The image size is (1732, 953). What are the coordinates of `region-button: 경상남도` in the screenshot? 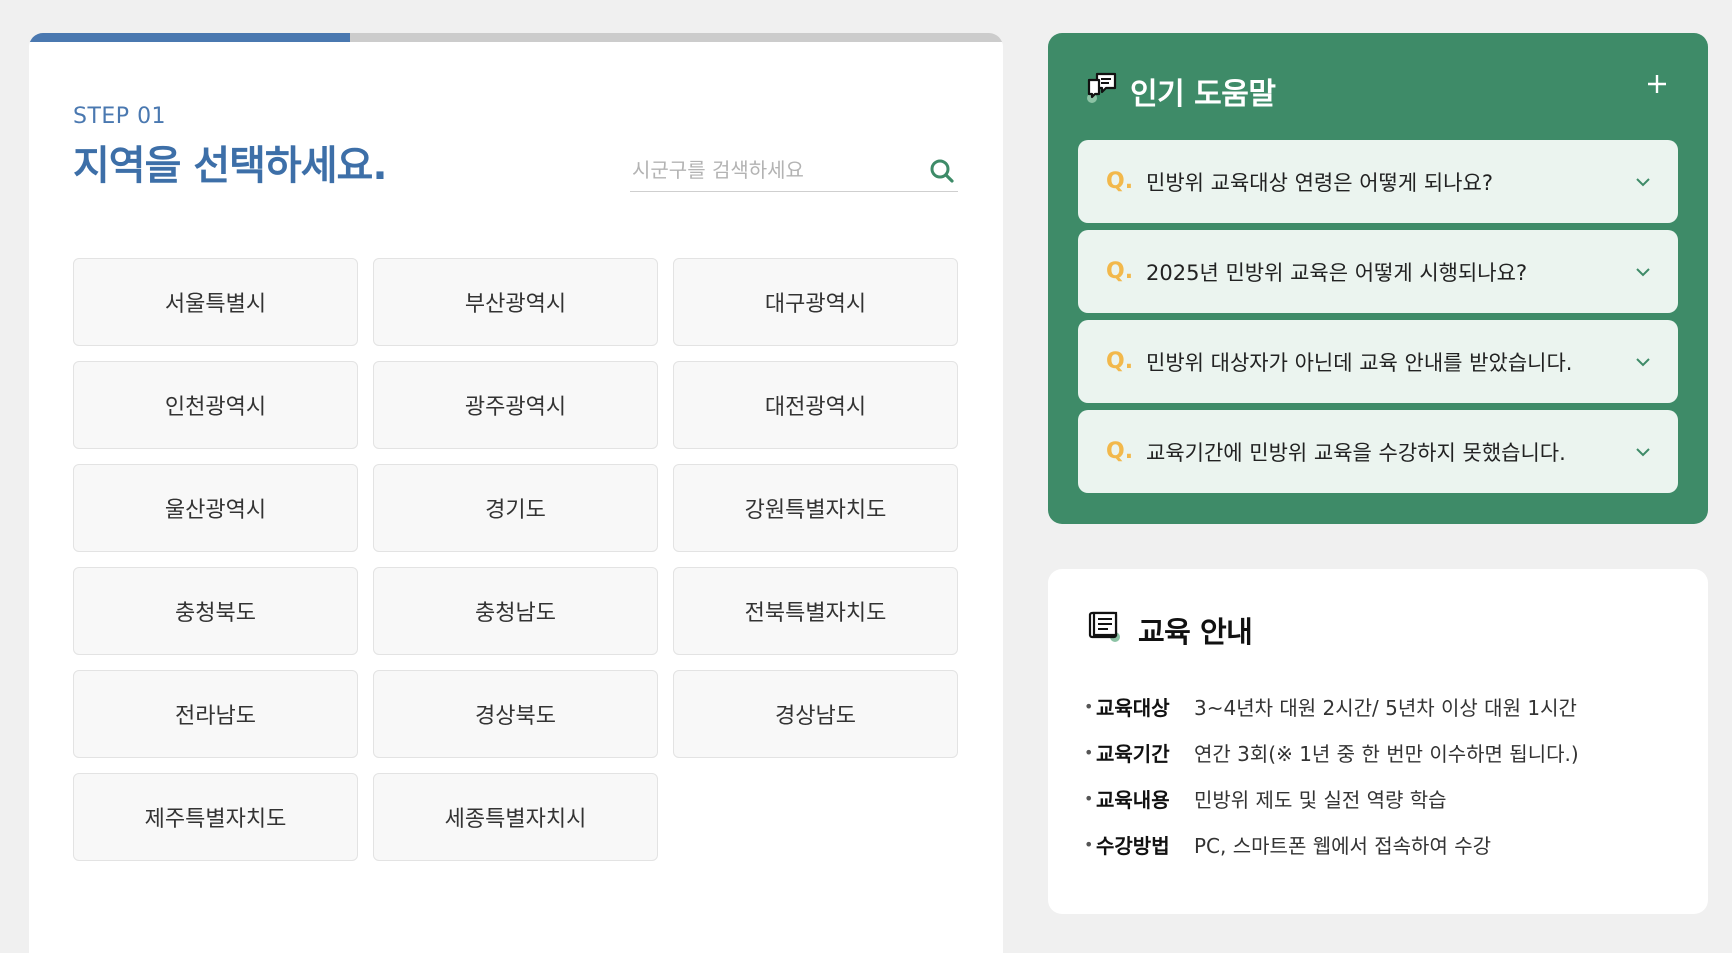 It's located at (815, 714).